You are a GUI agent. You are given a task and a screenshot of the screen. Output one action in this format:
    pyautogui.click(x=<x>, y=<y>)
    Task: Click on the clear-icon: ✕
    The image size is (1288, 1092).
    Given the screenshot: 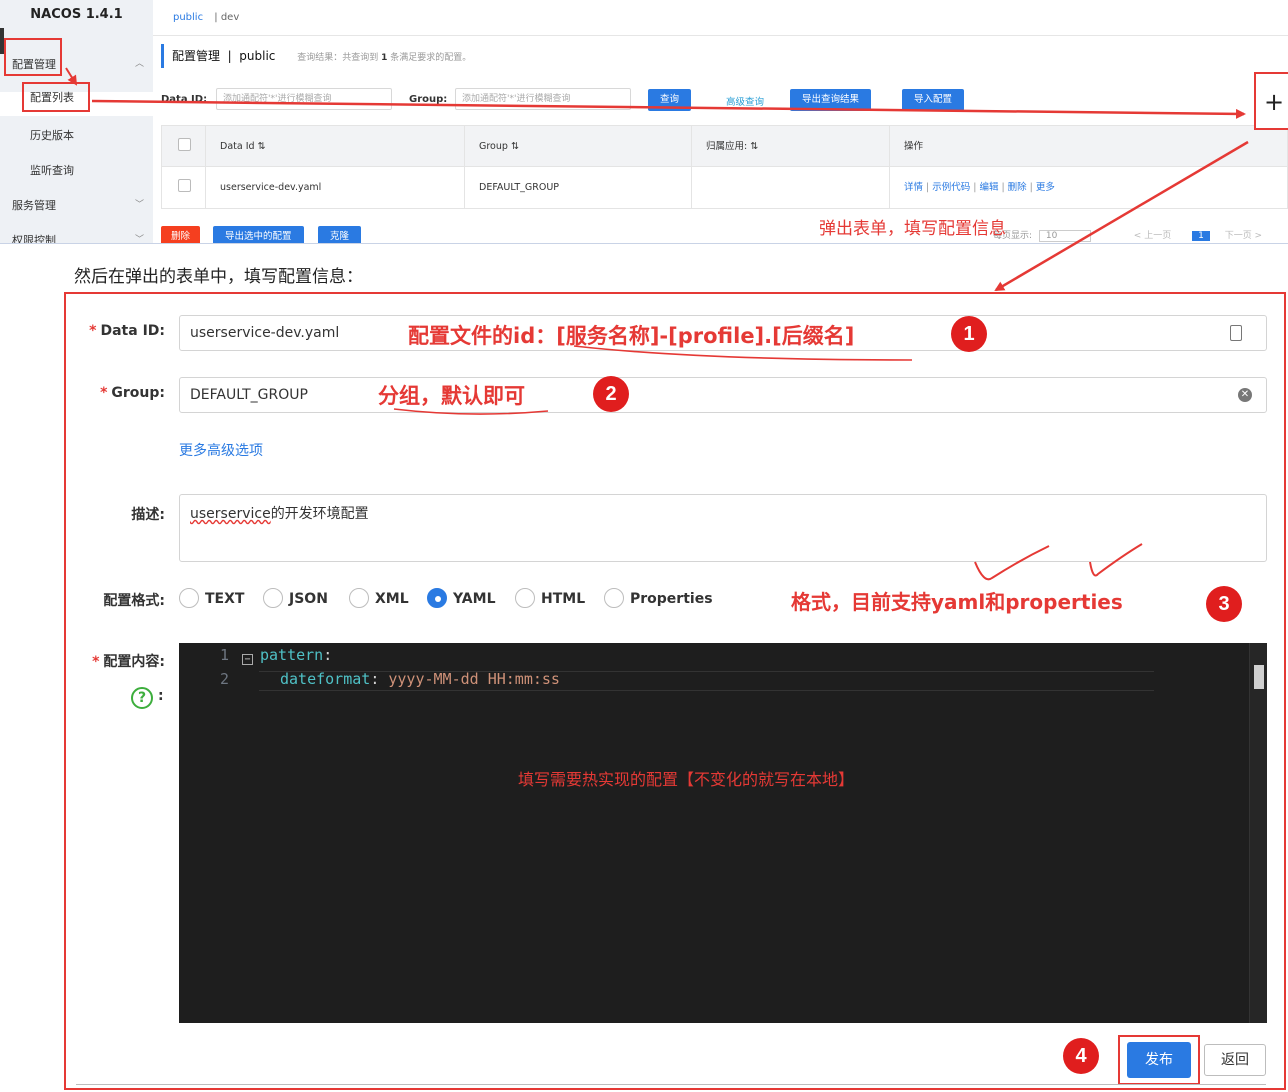 What is the action you would take?
    pyautogui.click(x=1245, y=395)
    